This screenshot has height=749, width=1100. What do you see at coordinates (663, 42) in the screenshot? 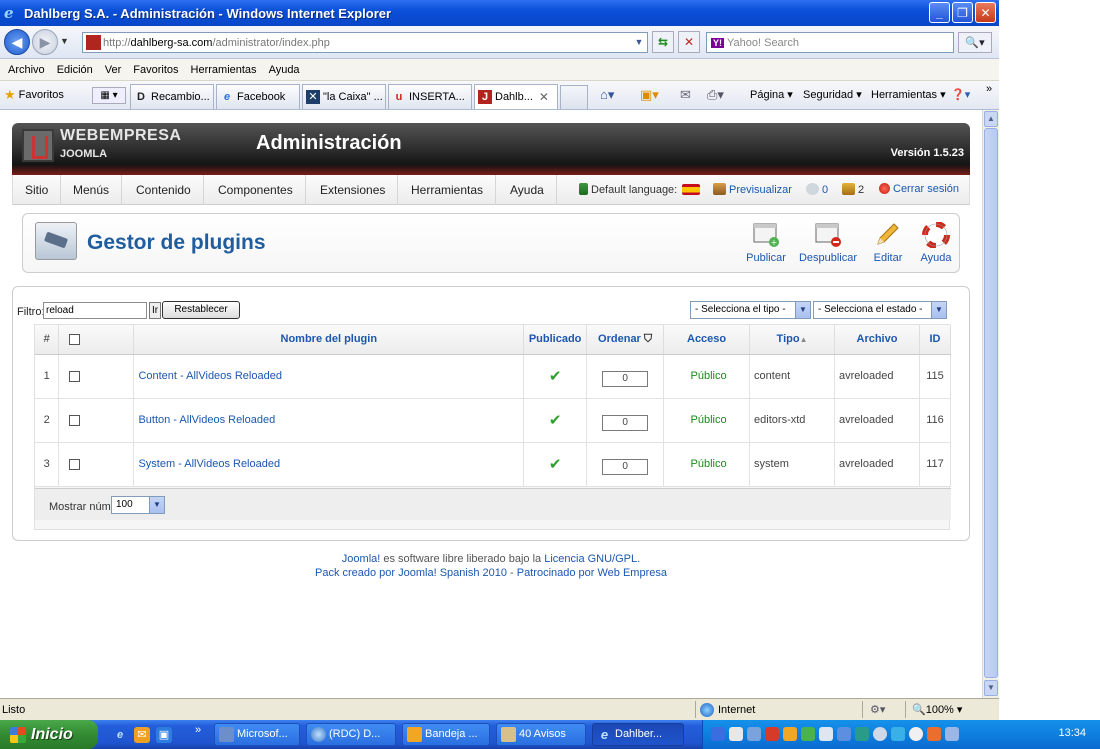
I see `refresh-button: ⇆` at bounding box center [663, 42].